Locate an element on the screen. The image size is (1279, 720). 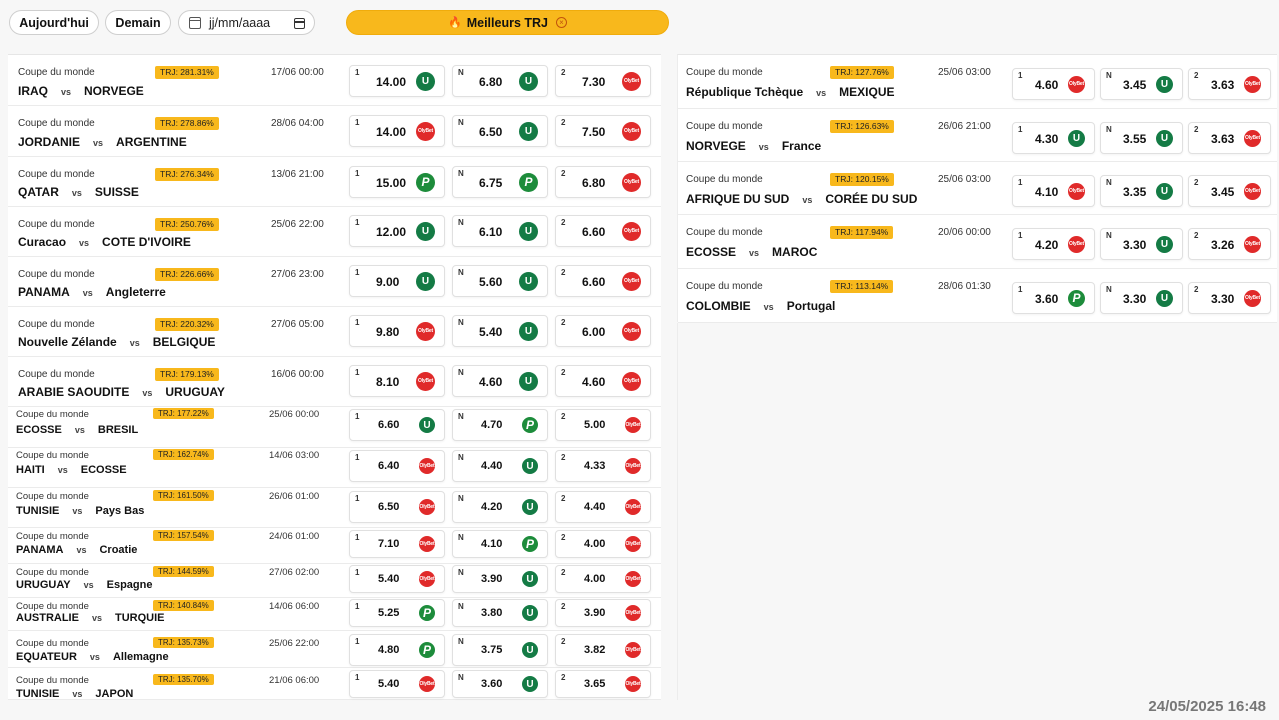
odds-button: N 5.60 U is located at coordinates (500, 281).